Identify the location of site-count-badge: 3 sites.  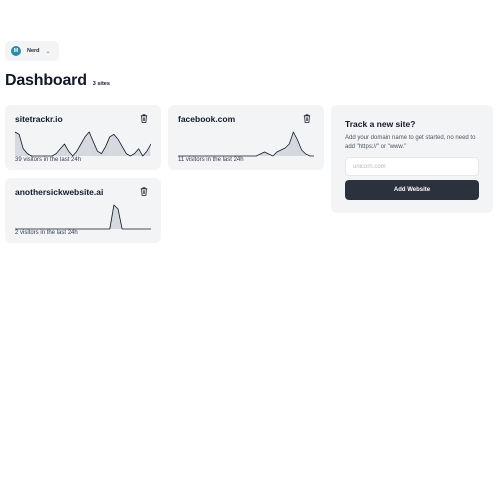
(101, 84).